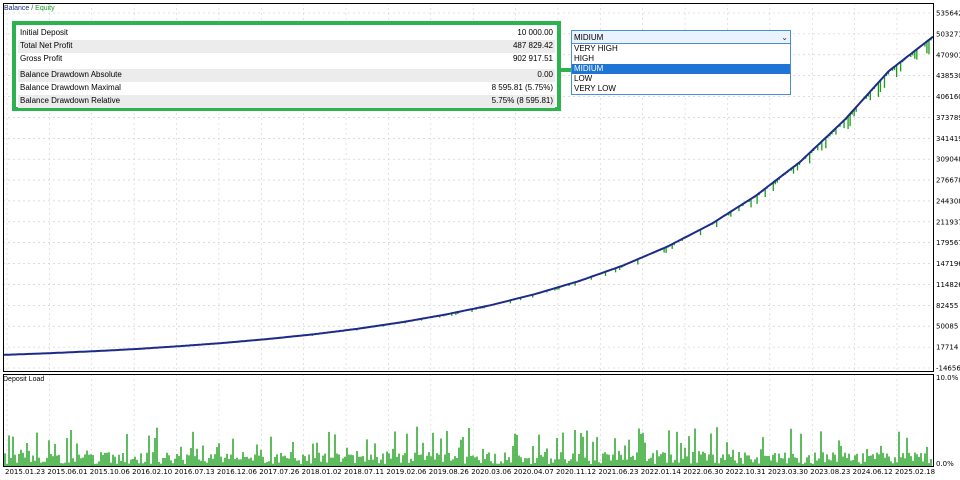 The width and height of the screenshot is (960, 480). What do you see at coordinates (703, 472) in the screenshot?
I see `x-tick-label: 2022.06.30` at bounding box center [703, 472].